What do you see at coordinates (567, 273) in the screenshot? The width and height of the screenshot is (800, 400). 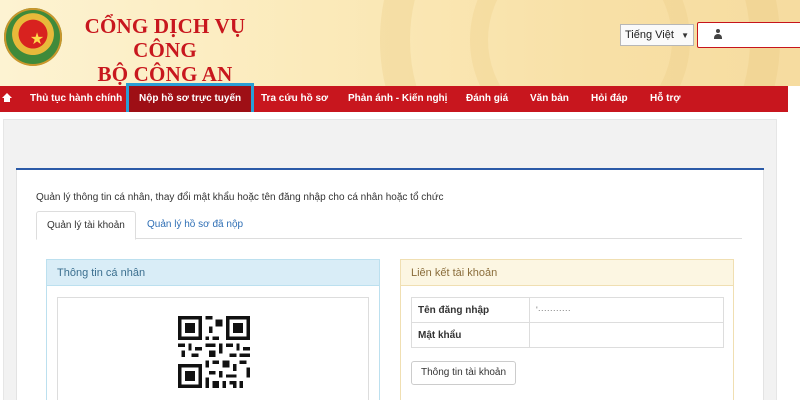 I see `account-link-title: Liên kết tài khoản` at bounding box center [567, 273].